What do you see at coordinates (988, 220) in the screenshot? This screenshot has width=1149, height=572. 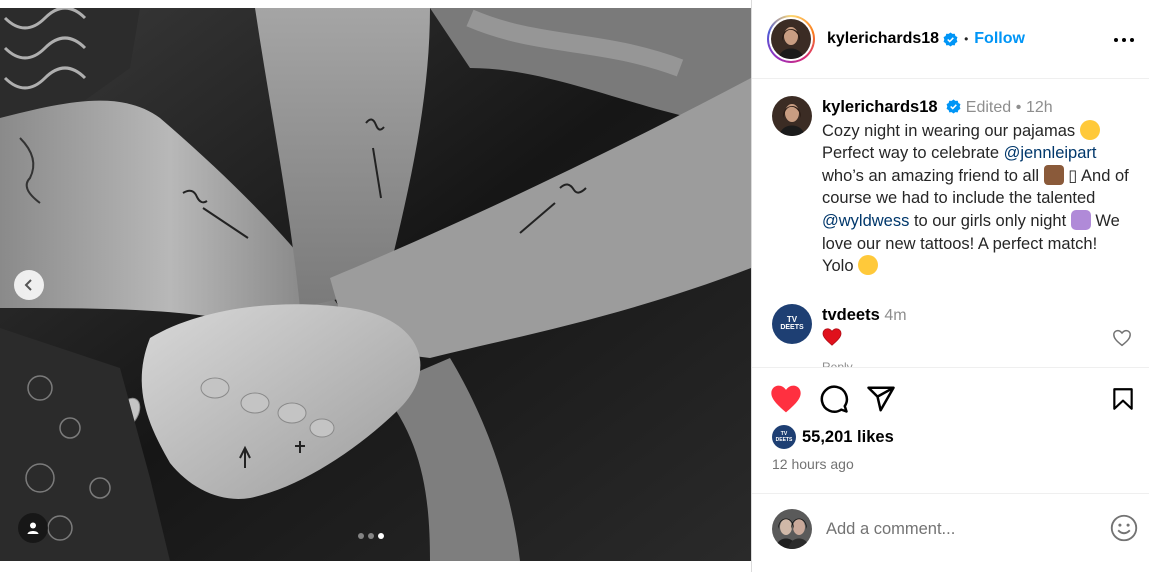 I see `caption-line-3b: to our girls only night` at bounding box center [988, 220].